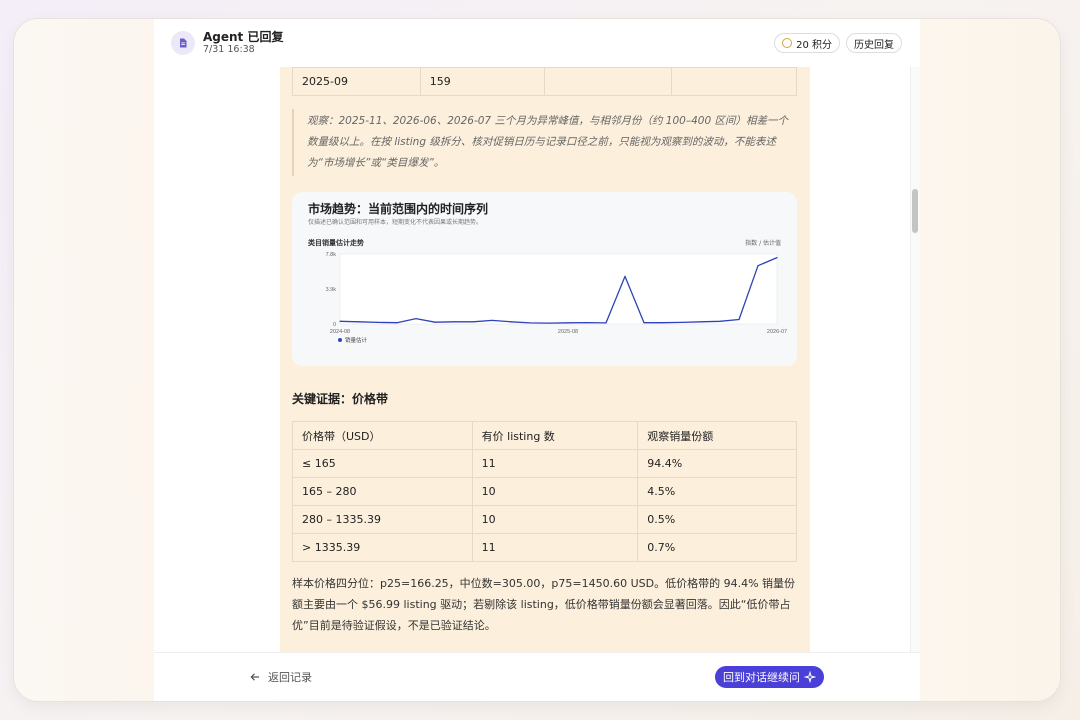 The image size is (1080, 720). Describe the element at coordinates (717, 463) in the screenshot. I see `table-cell: 94.4%` at that location.